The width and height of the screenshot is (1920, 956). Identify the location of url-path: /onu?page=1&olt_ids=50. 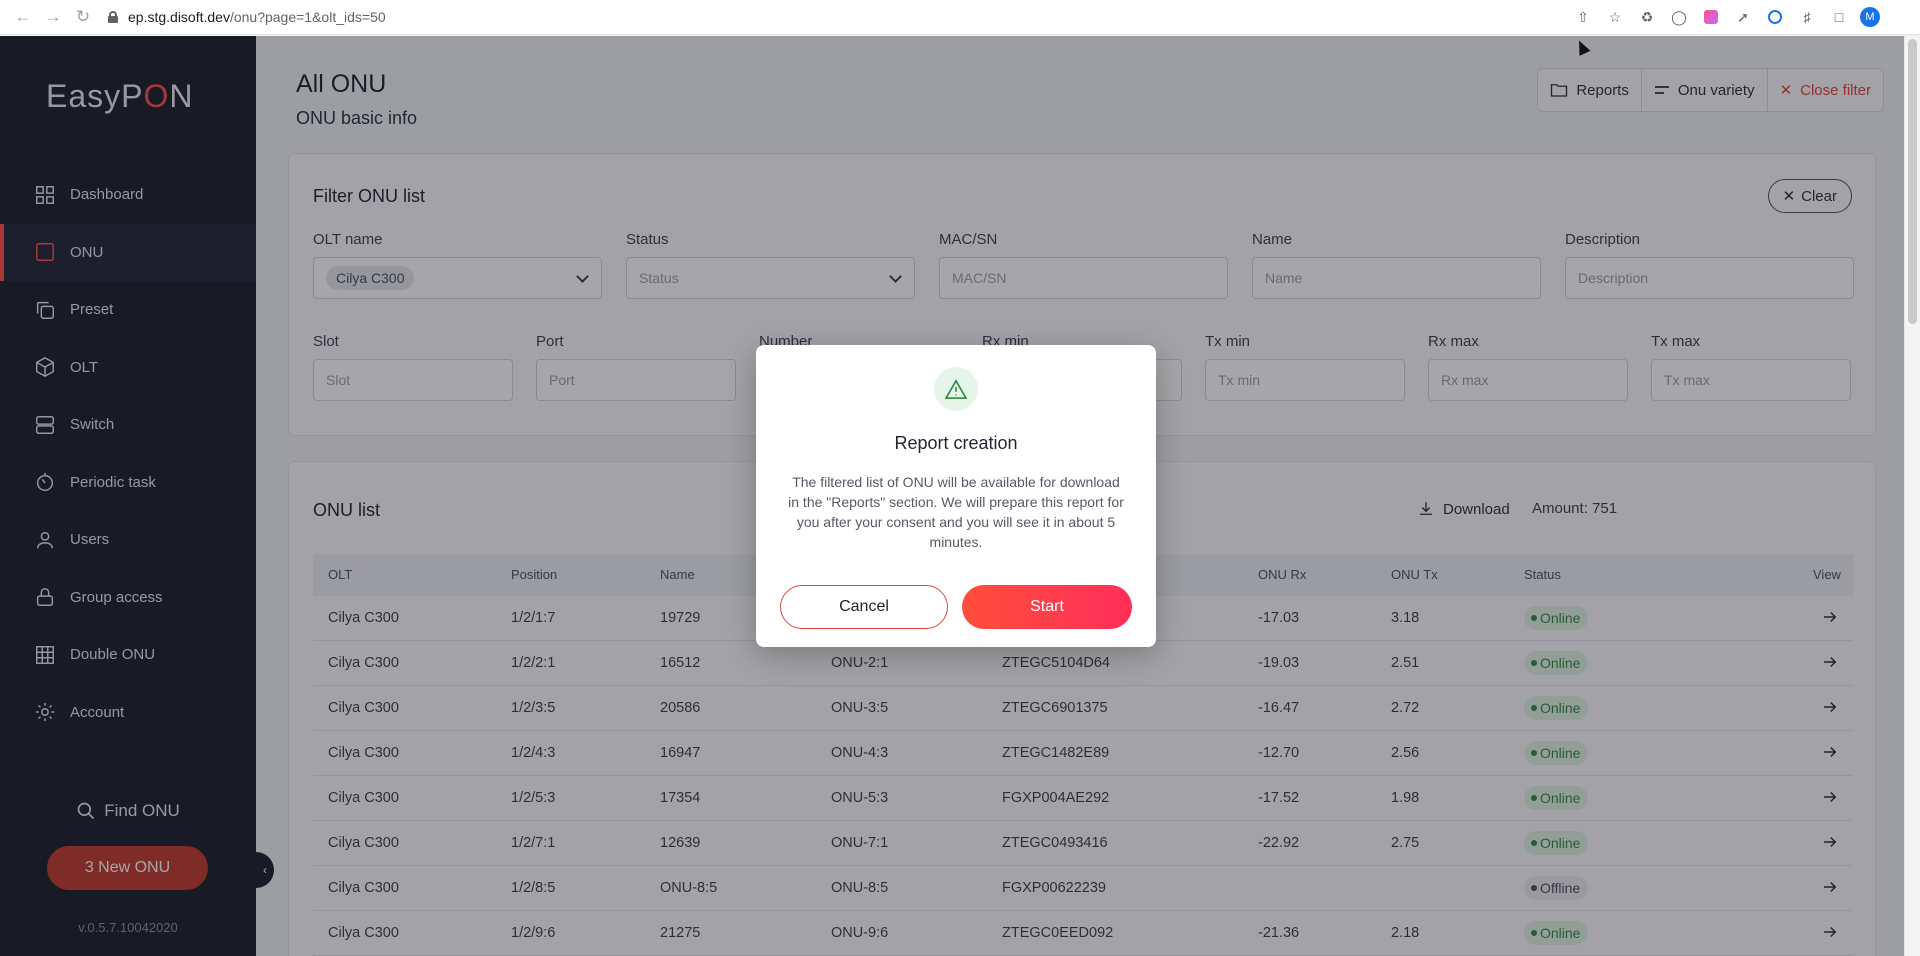
(307, 17).